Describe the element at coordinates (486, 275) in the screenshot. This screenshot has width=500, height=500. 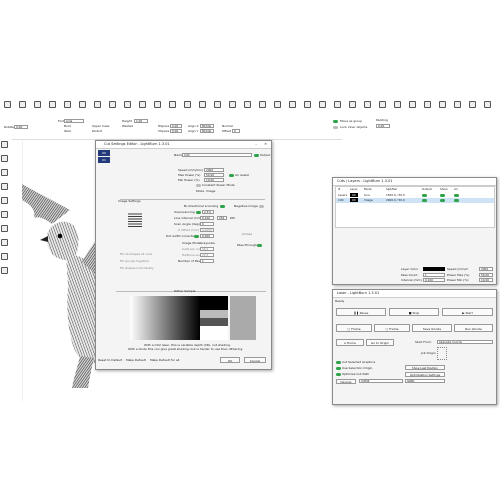
I see `cl-max-power-input: 50.00` at that location.